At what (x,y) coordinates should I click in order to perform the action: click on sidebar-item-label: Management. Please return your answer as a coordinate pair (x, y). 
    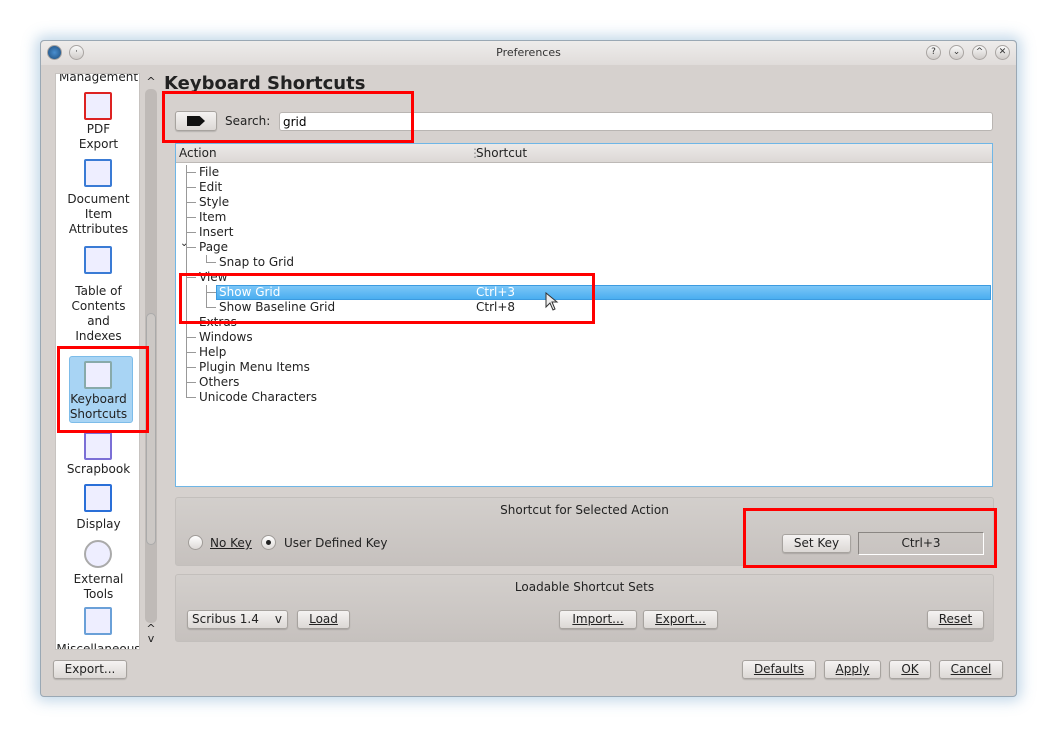
    Looking at the image, I should click on (97, 79).